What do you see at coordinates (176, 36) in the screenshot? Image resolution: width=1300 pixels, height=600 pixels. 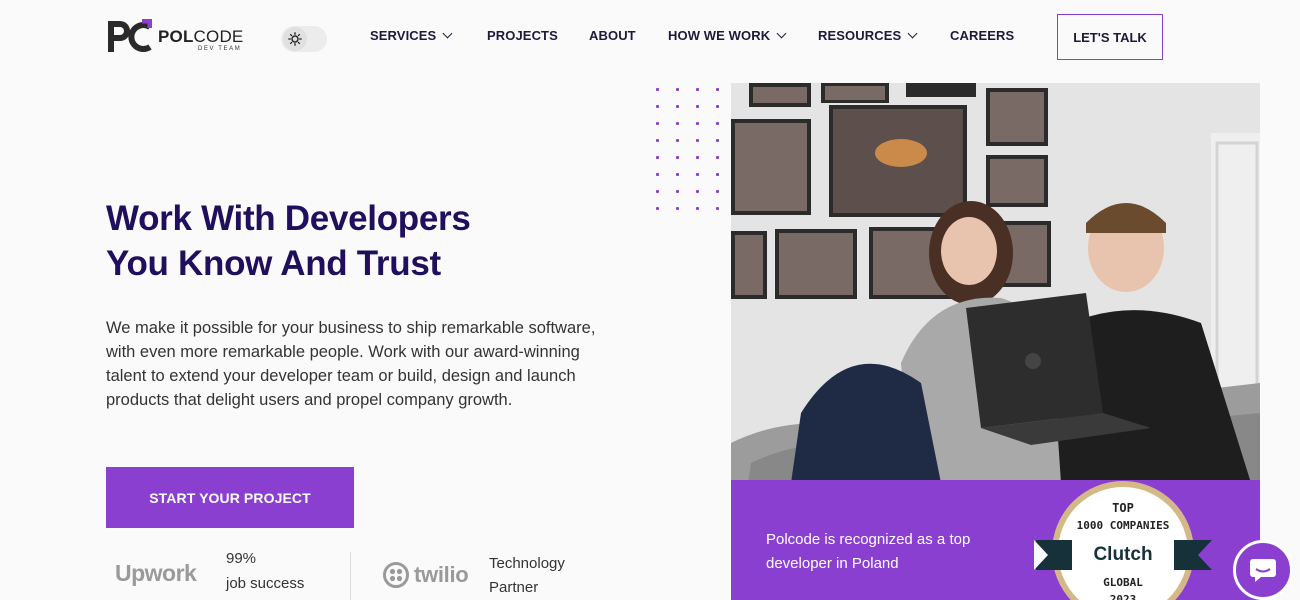 I see `logo-name-bold: POL` at bounding box center [176, 36].